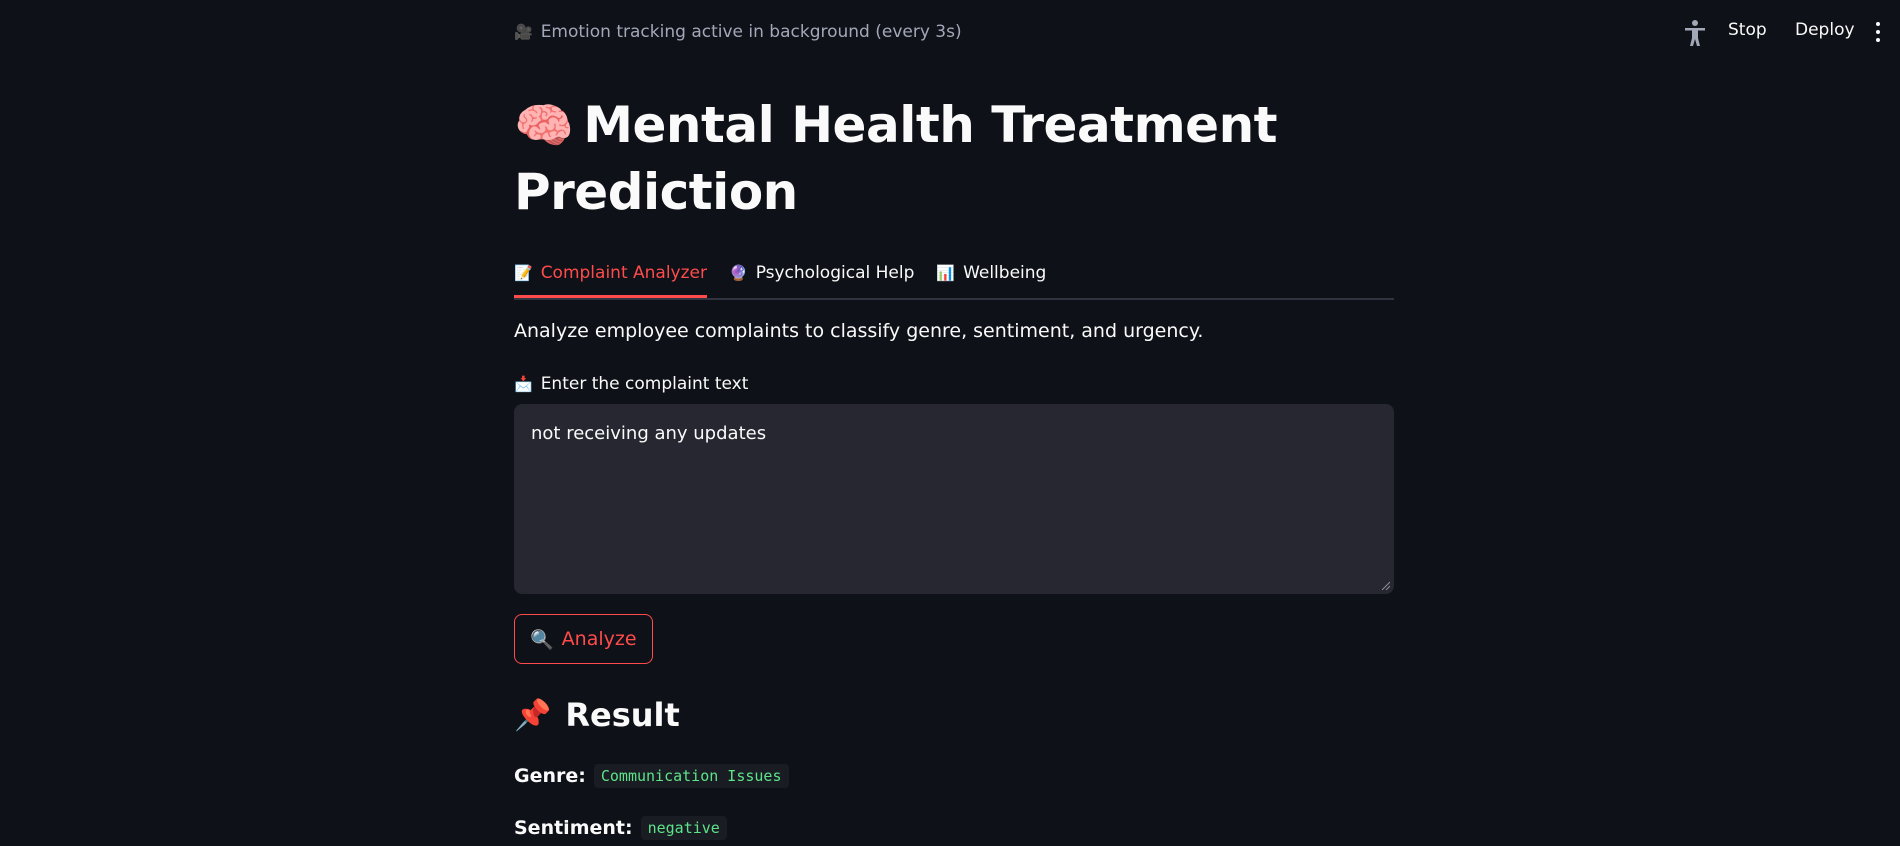  I want to click on magnifier-icon: 🔍, so click(542, 639).